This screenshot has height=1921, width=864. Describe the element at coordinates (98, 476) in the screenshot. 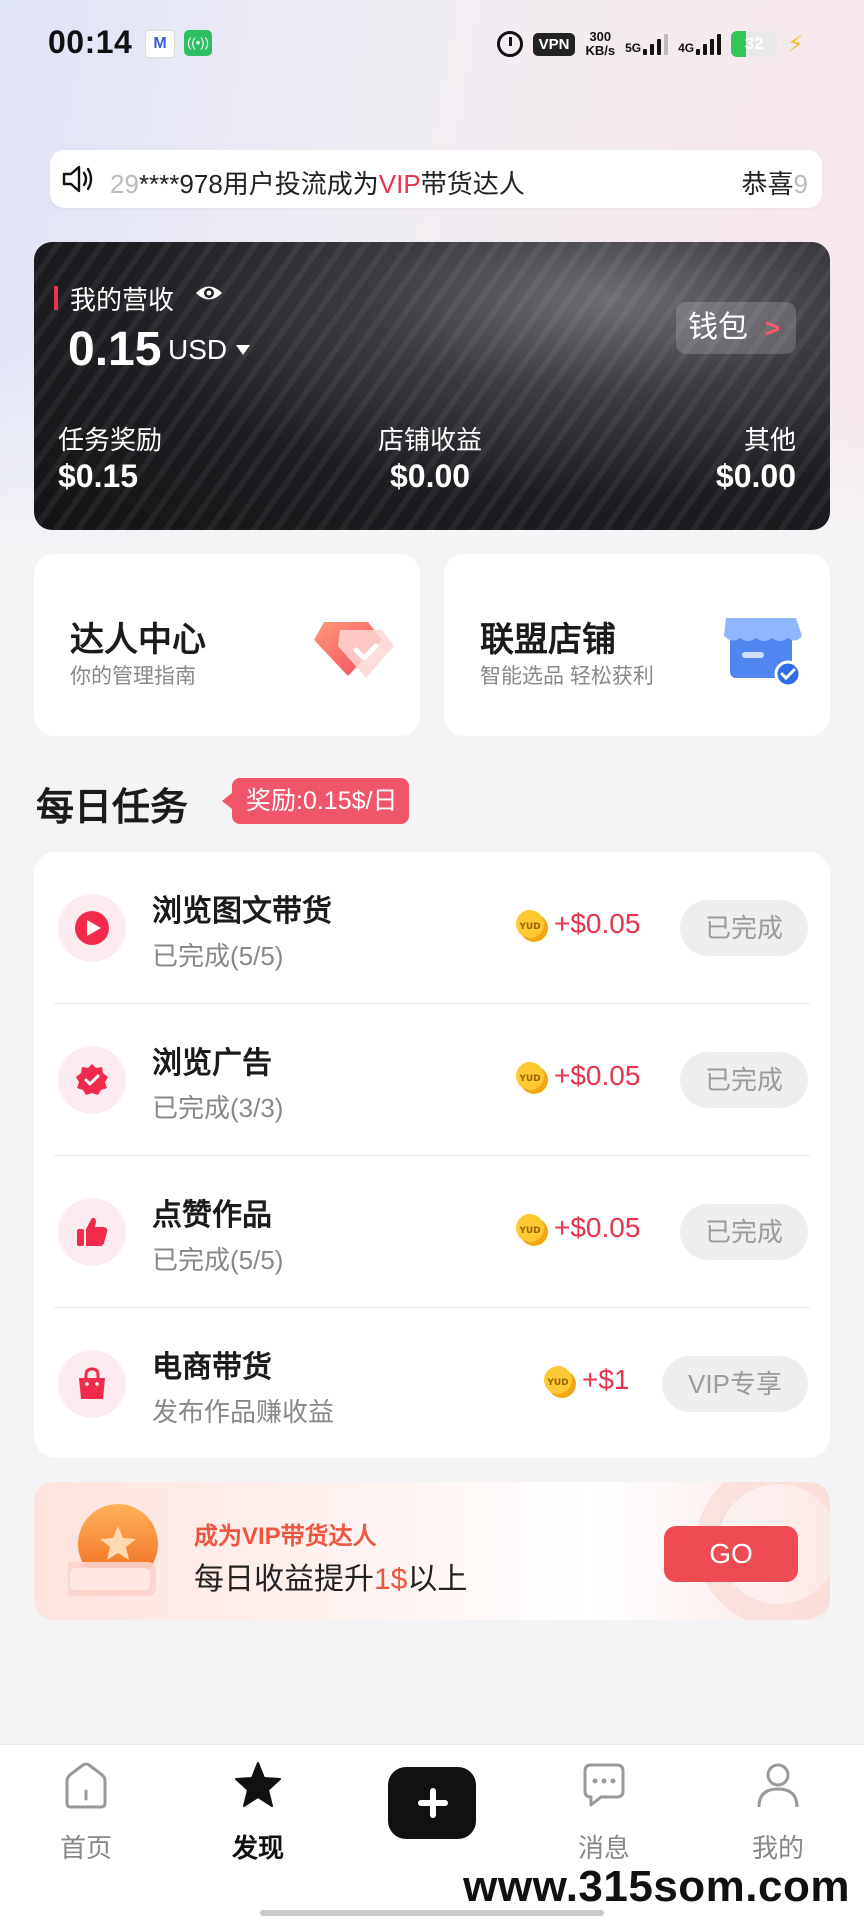

I see `task-reward-value: $0.15` at that location.